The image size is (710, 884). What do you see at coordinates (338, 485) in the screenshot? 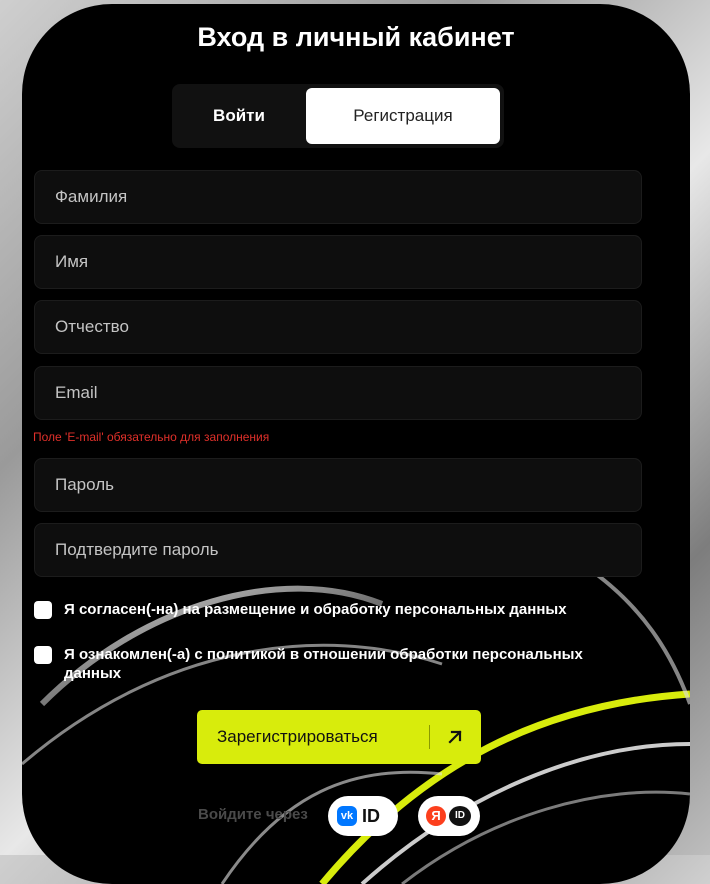
I see `password-input` at bounding box center [338, 485].